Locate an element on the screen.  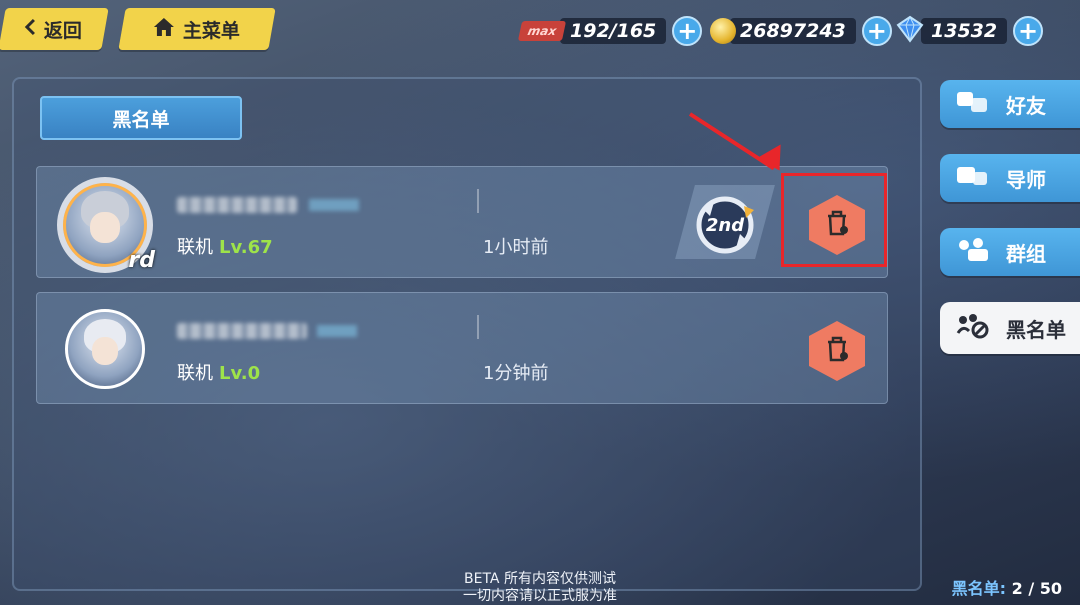
player-status: 联机 Lv.0 is located at coordinates (218, 372).